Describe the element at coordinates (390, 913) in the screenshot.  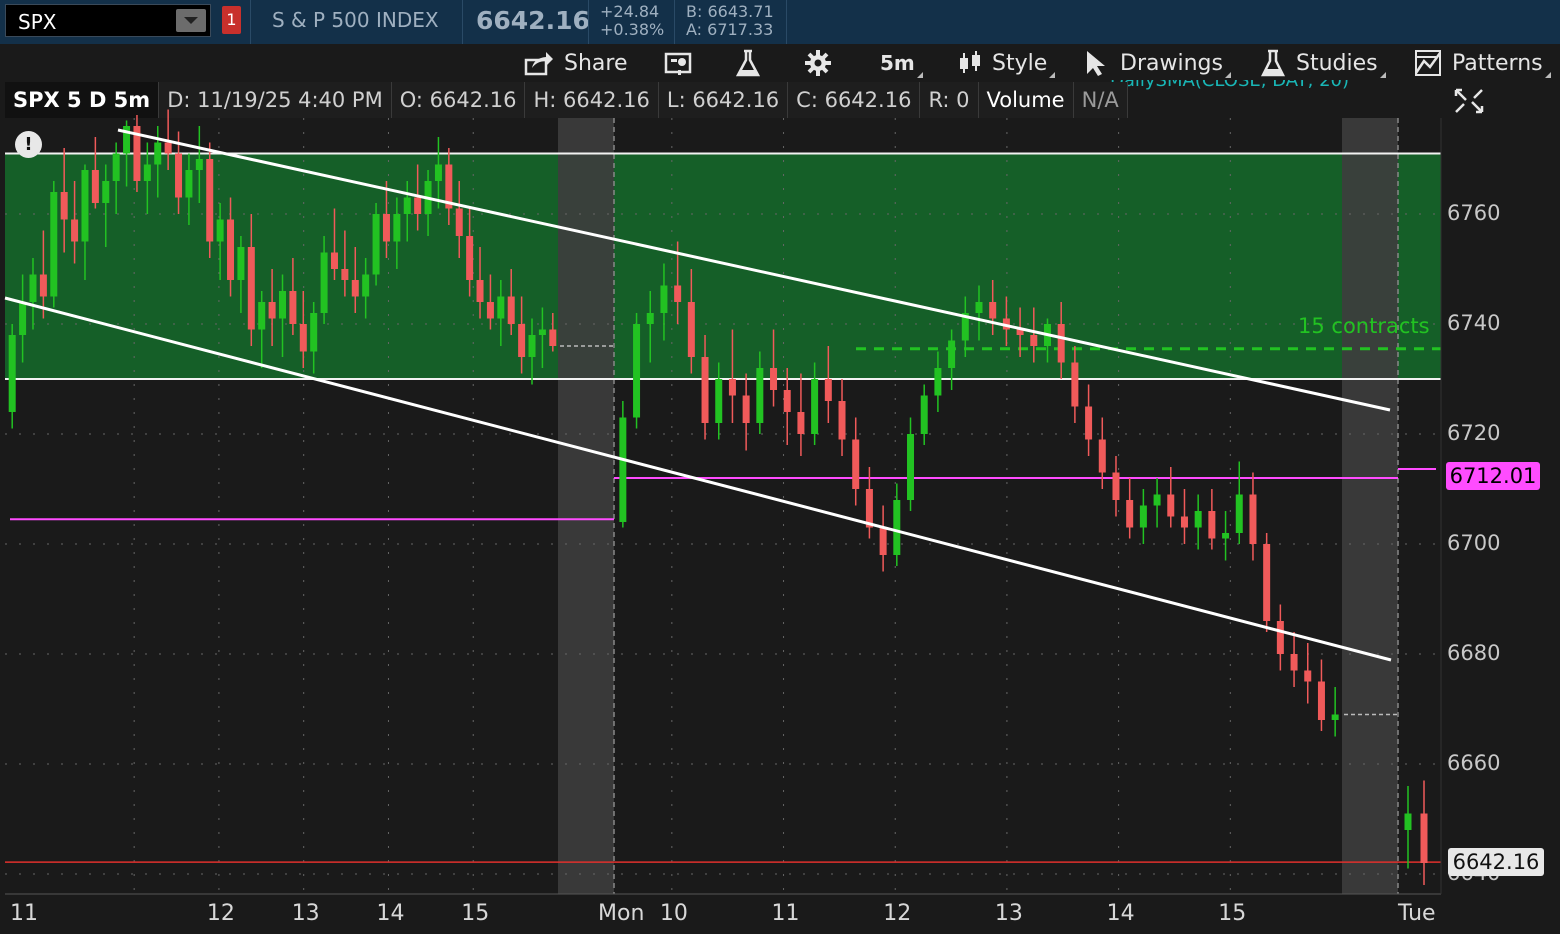
I see `x-tick-label: 14` at that location.